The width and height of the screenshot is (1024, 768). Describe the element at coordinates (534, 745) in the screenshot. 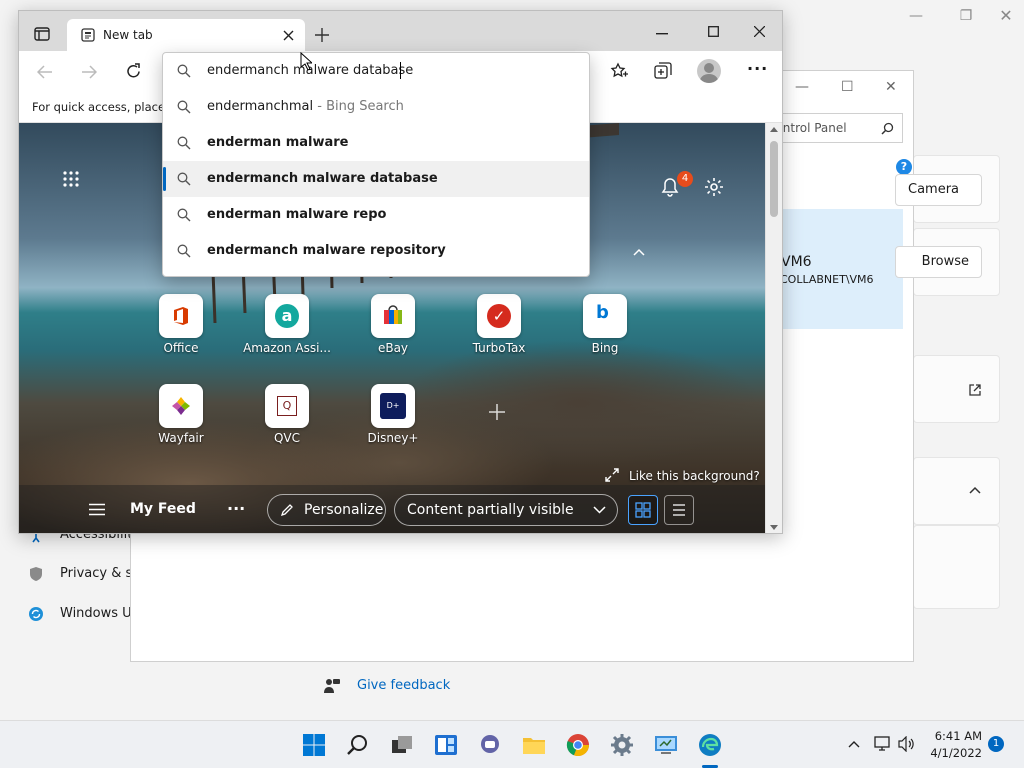

I see `file-explorer-icon` at that location.